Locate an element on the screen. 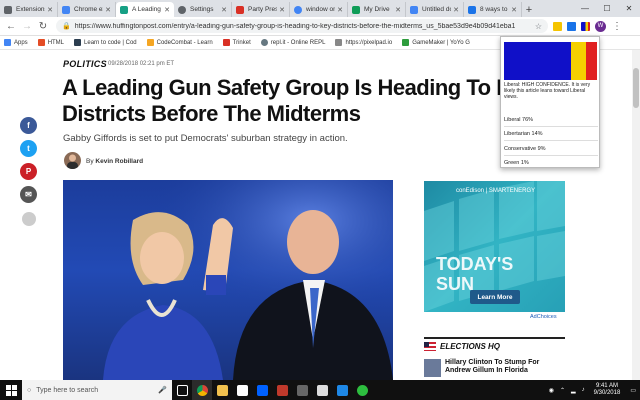 The width and height of the screenshot is (640, 400). email-icon: ✉ is located at coordinates (28, 194).